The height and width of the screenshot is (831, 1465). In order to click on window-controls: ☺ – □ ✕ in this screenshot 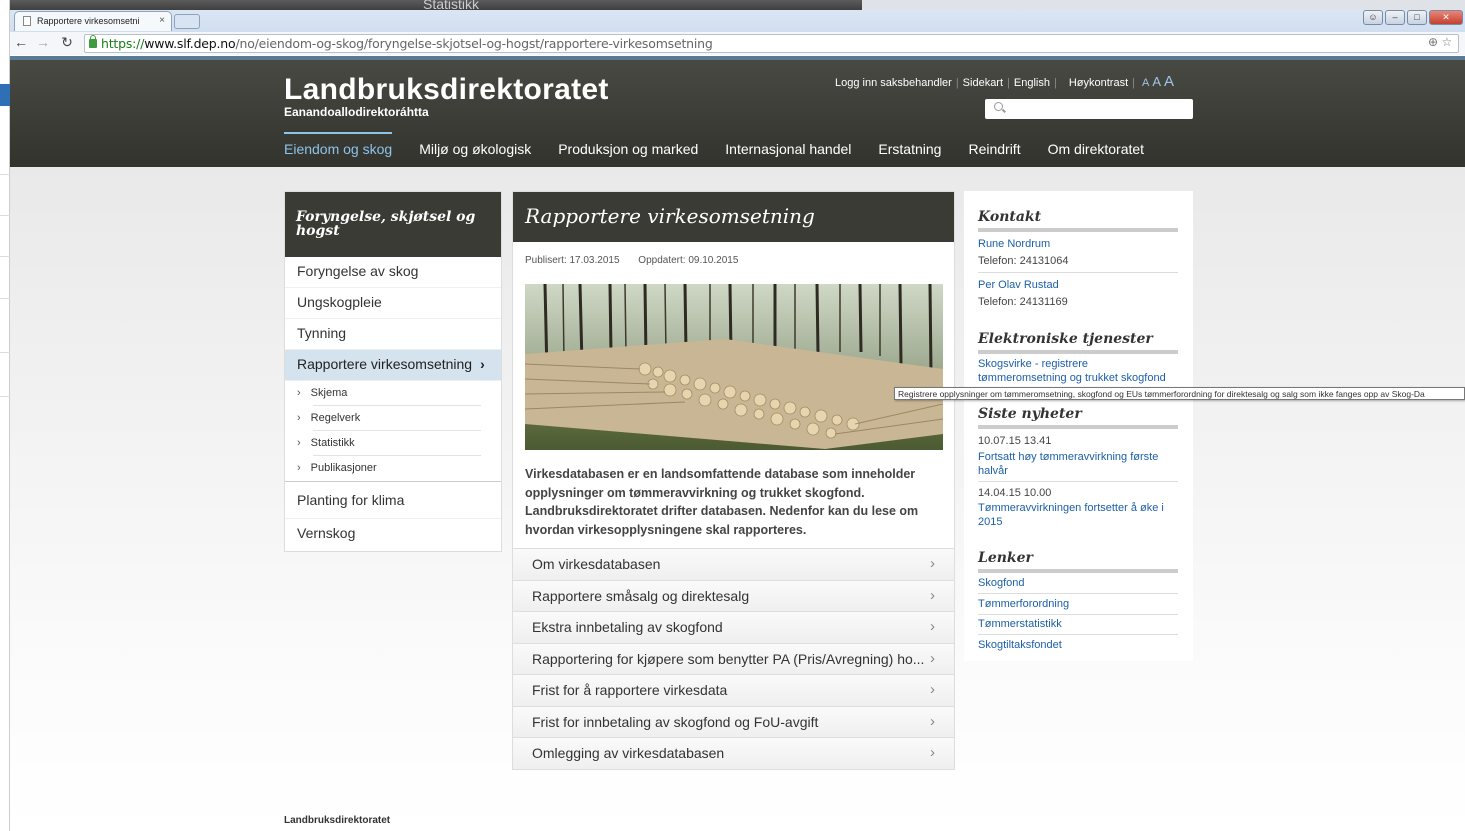, I will do `click(1413, 17)`.